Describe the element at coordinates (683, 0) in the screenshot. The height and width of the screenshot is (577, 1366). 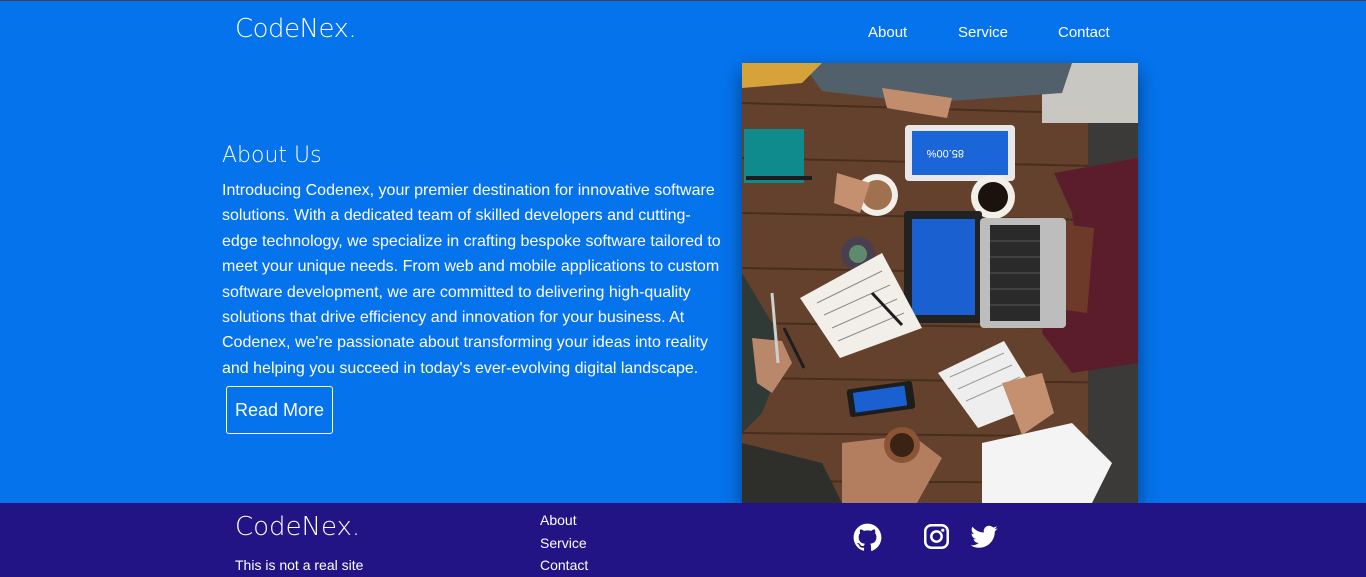
I see `top-border` at that location.